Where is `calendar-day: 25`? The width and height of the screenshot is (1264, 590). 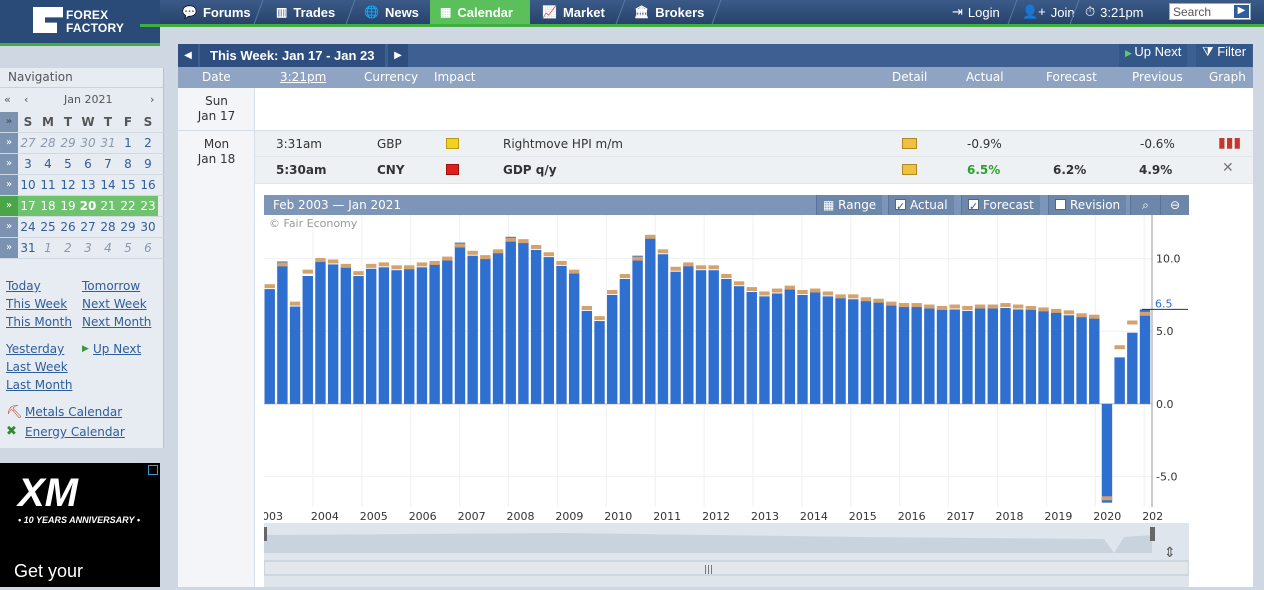
calendar-day: 25 is located at coordinates (48, 227).